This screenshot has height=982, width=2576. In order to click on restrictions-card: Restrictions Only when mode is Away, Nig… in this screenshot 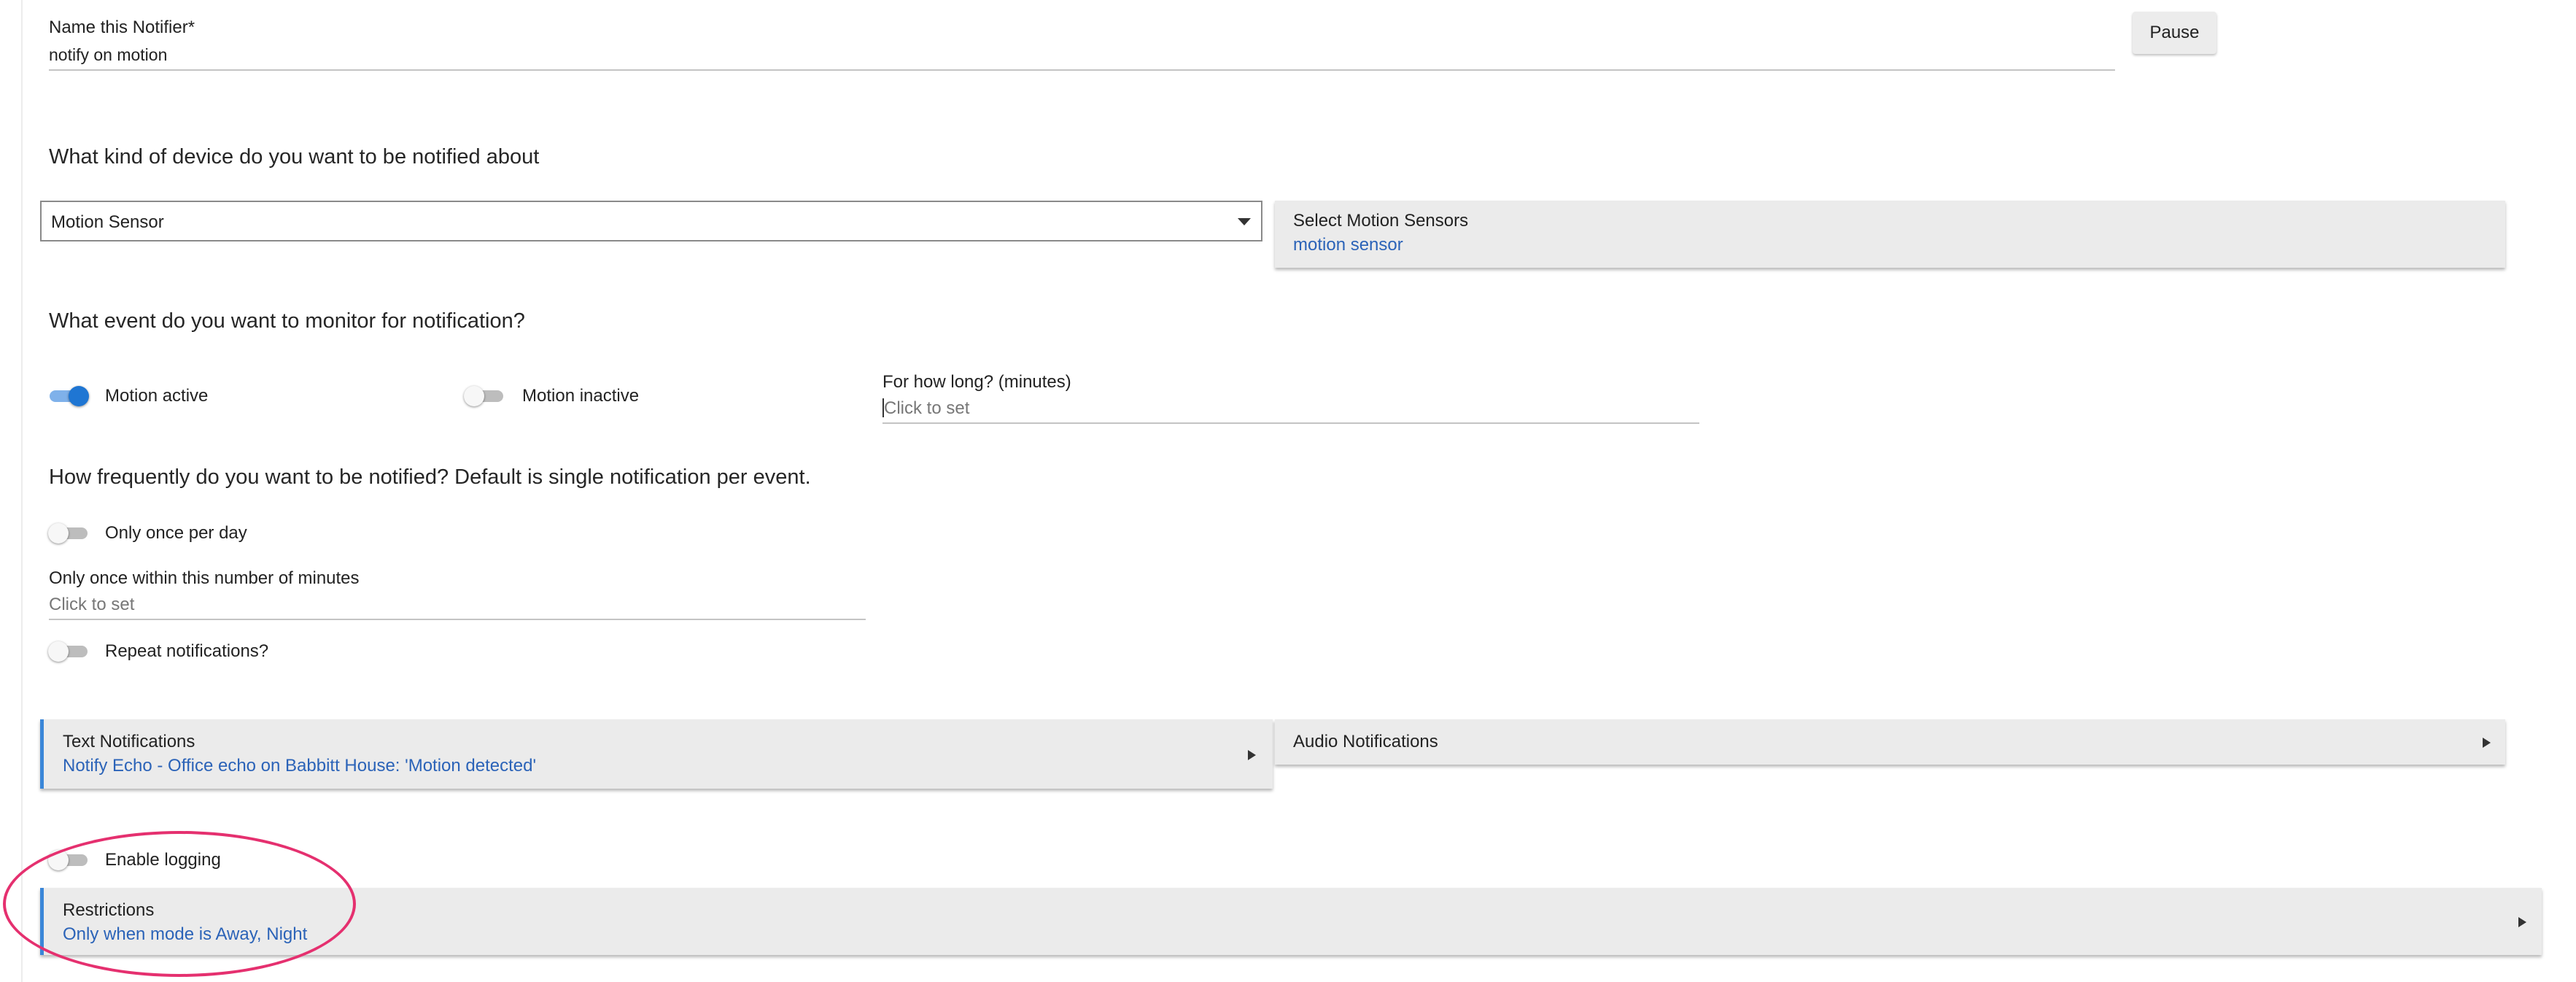, I will do `click(1291, 921)`.